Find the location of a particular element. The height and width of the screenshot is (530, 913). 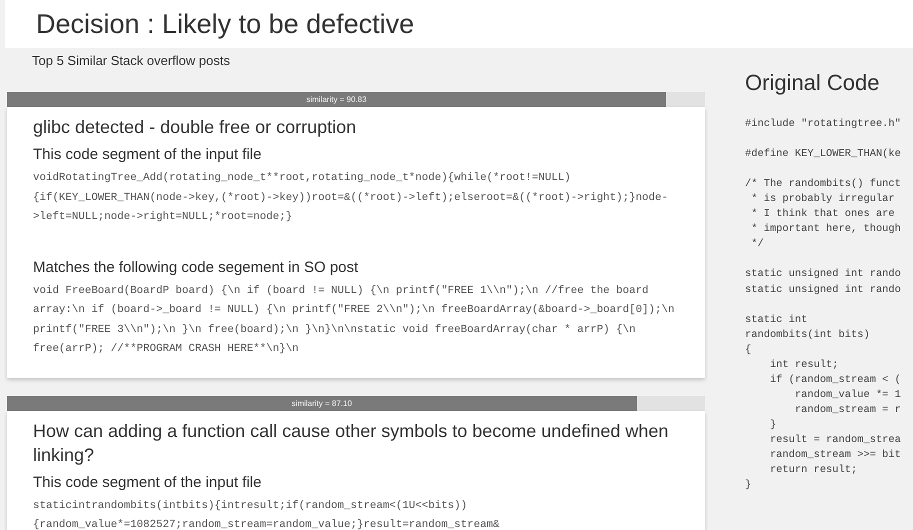

similarity-label: similarity = 87.10 is located at coordinates (322, 403).